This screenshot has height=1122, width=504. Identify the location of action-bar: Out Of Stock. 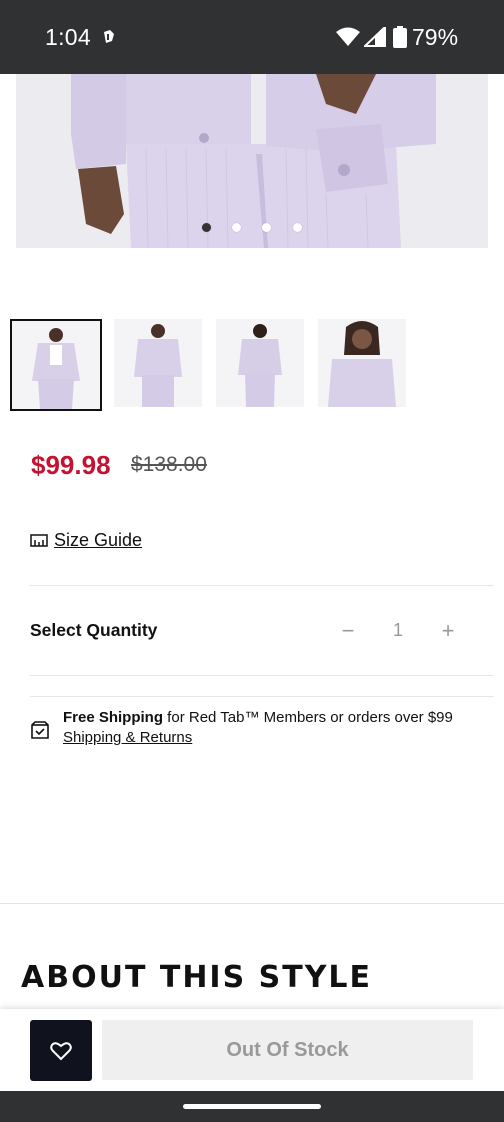
(252, 1050).